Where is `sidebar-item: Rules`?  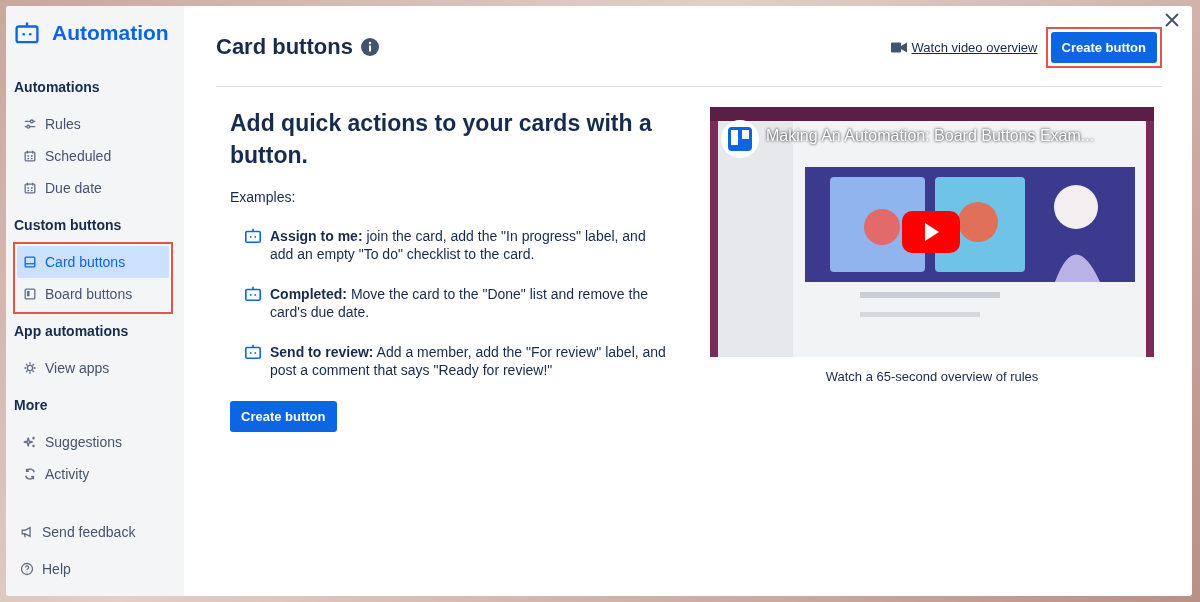
sidebar-item: Rules is located at coordinates (93, 124).